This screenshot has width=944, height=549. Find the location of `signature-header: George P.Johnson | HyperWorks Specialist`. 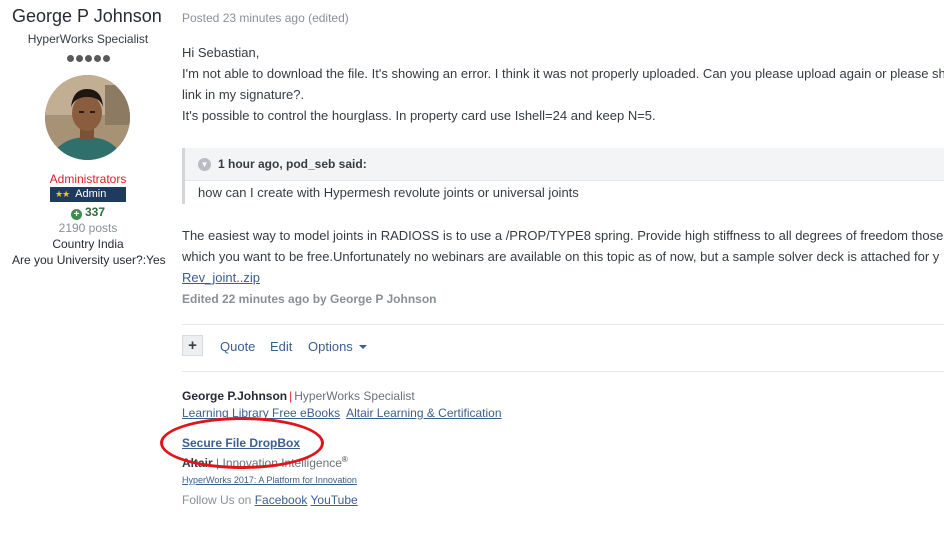

signature-header: George P.Johnson | HyperWorks Specialist is located at coordinates (298, 396).